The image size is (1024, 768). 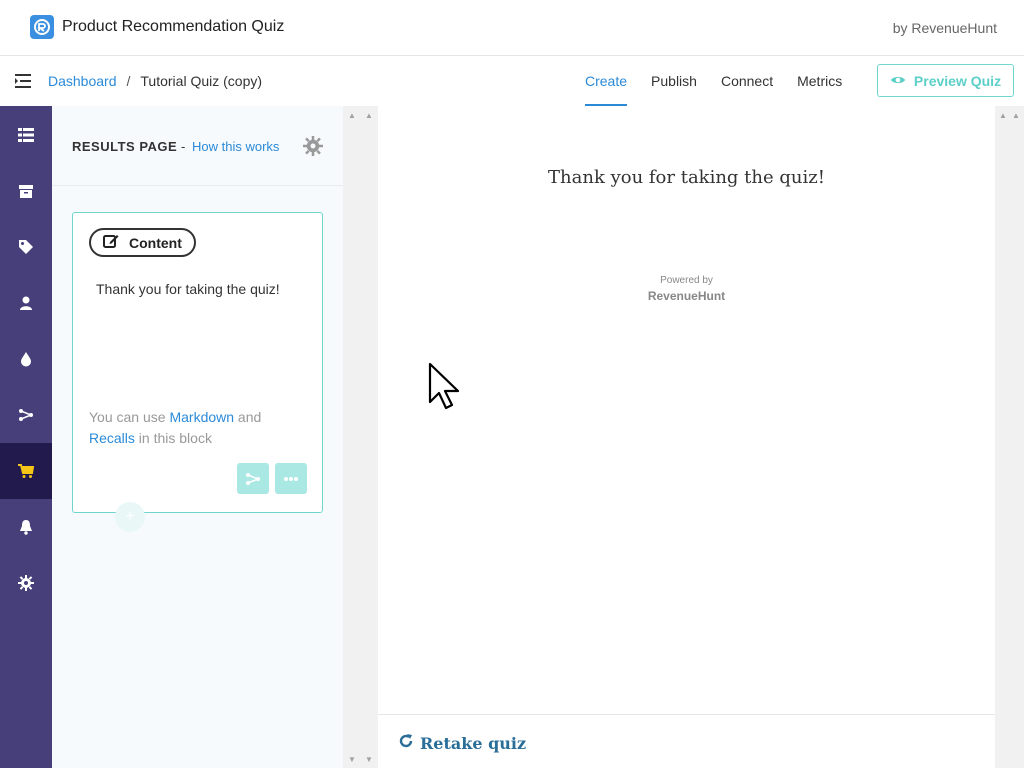 I want to click on refresh-icon, so click(x=406, y=743).